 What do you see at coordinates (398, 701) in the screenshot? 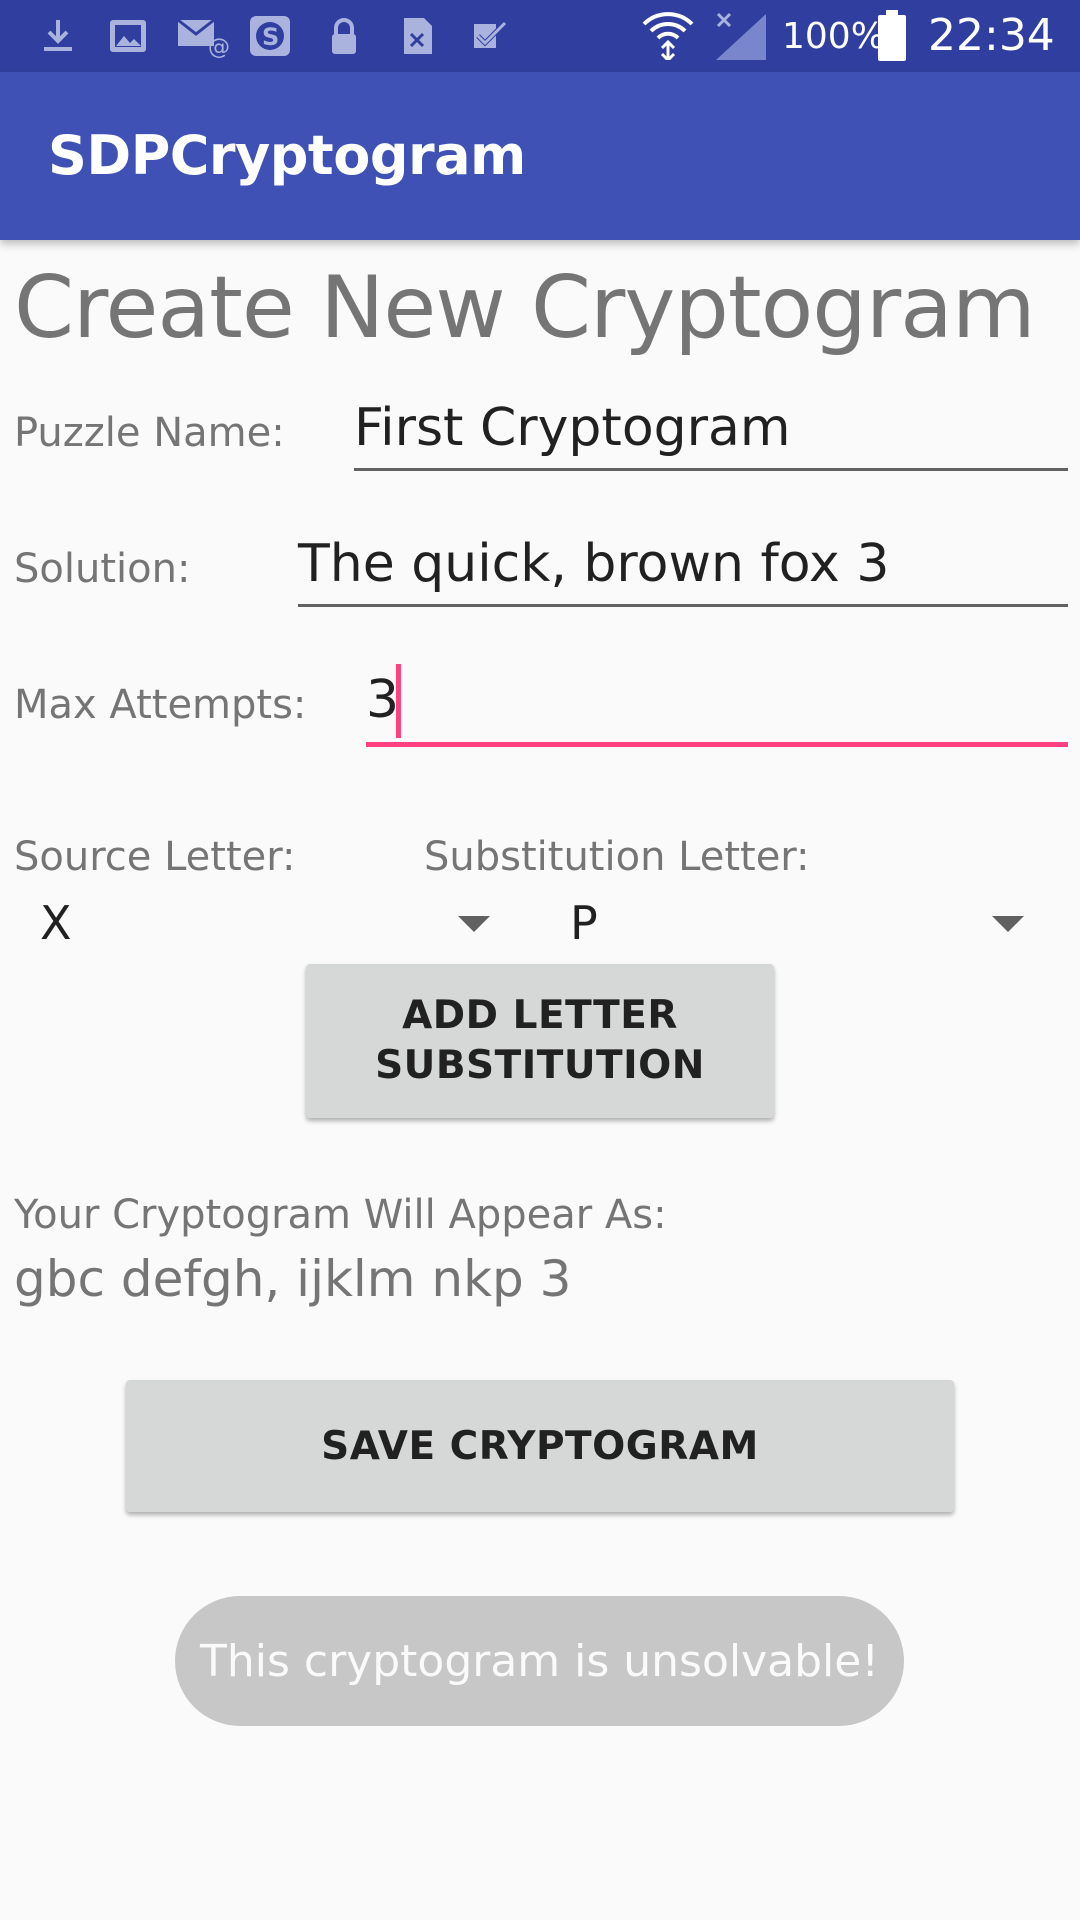
I see `text-cursor` at bounding box center [398, 701].